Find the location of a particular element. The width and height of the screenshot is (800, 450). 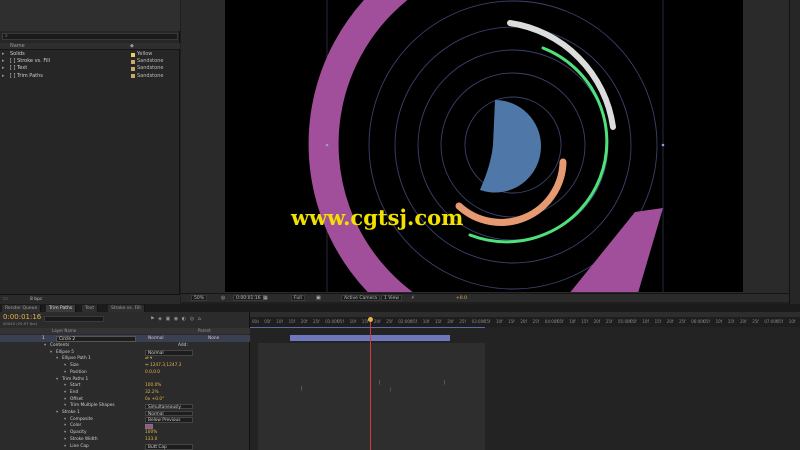

current-time-display: 0:00:01:16 is located at coordinates (22, 317).